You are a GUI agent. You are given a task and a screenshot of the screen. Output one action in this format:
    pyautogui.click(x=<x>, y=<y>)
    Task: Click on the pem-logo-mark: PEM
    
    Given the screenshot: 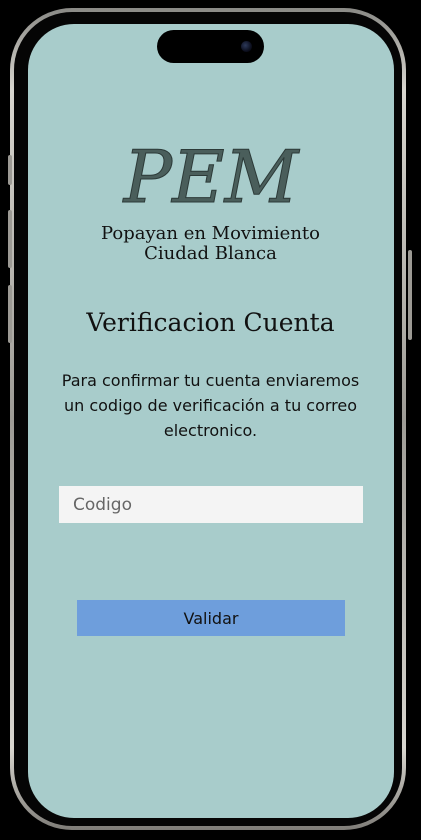 What is the action you would take?
    pyautogui.click(x=211, y=178)
    